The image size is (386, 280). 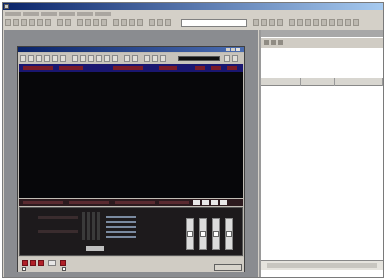 What do you see at coordinates (48, 22) in the screenshot?
I see `paste-icon` at bounding box center [48, 22].